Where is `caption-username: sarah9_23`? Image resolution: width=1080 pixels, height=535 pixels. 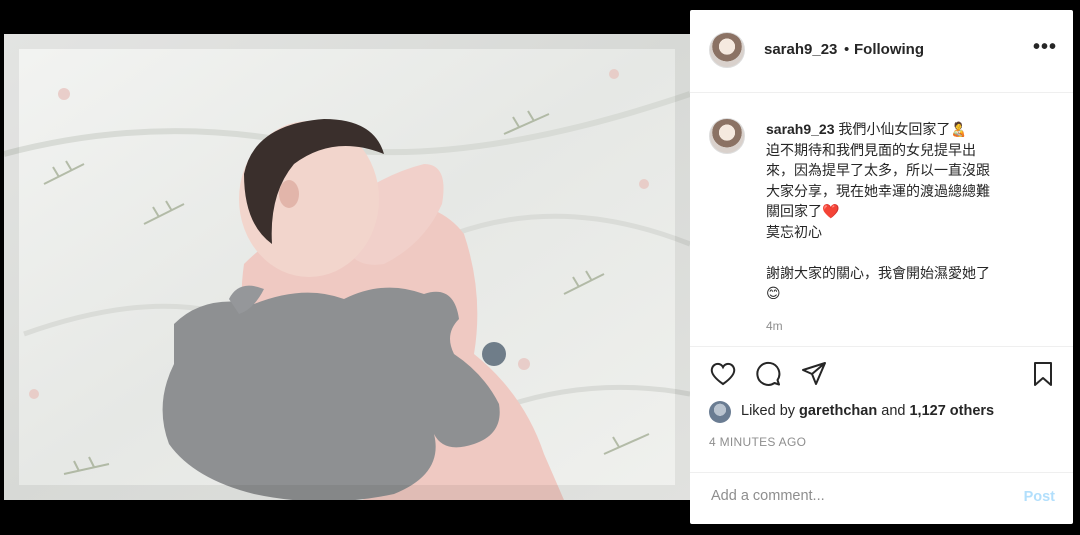 caption-username: sarah9_23 is located at coordinates (800, 129).